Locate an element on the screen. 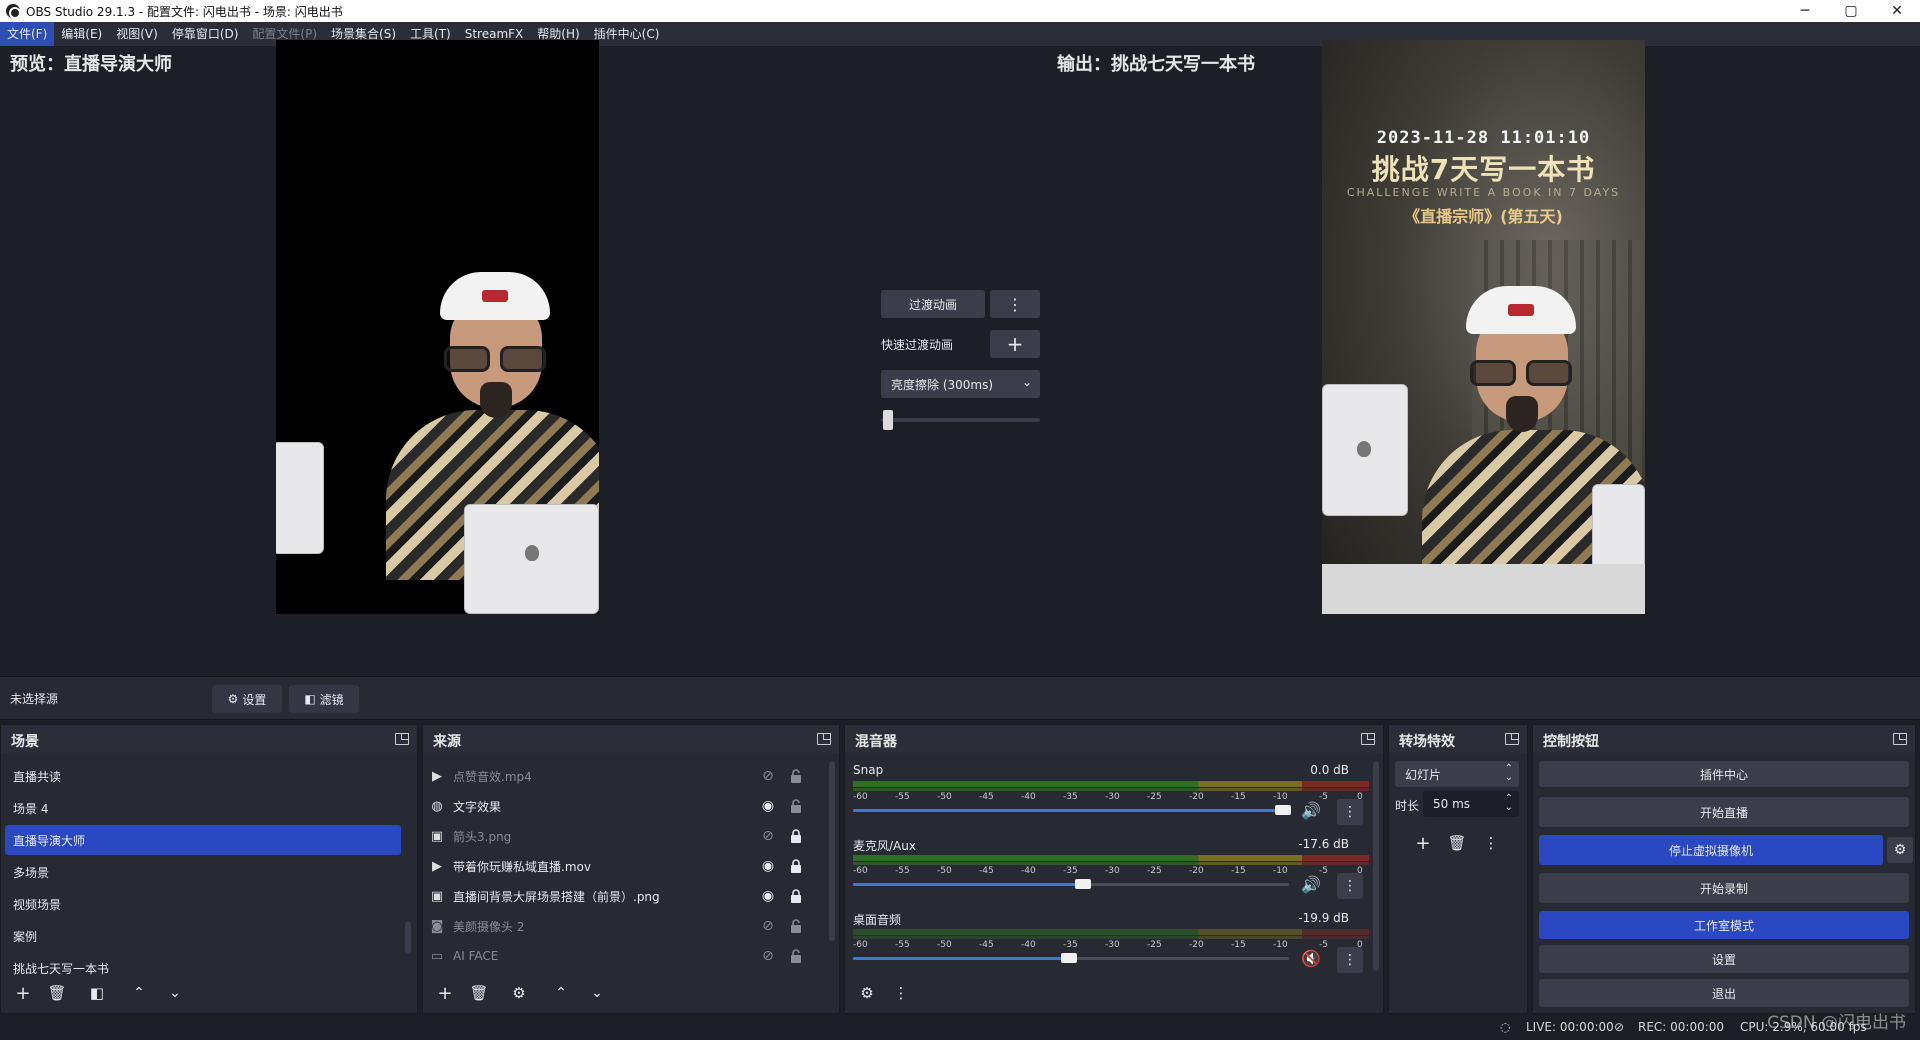  remove-scene-button: 🗑 is located at coordinates (57, 993).